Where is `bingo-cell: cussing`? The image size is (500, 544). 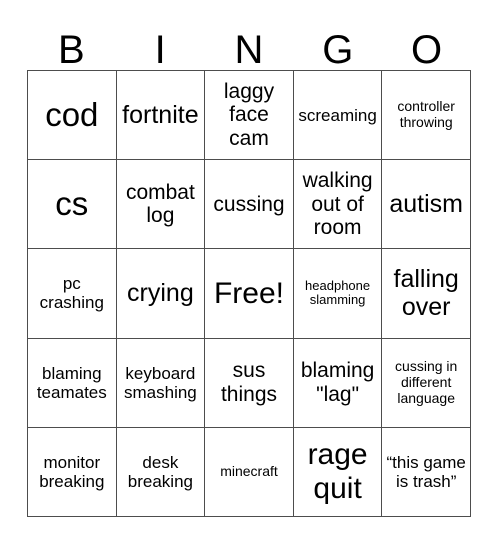 bingo-cell: cussing is located at coordinates (249, 205).